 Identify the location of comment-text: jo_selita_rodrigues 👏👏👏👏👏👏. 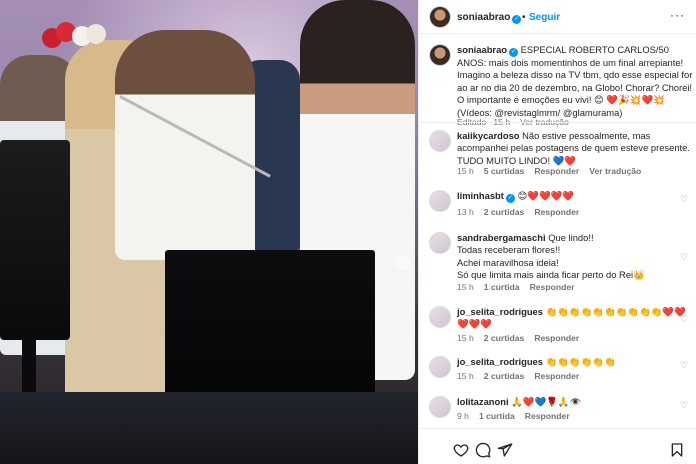
(575, 362).